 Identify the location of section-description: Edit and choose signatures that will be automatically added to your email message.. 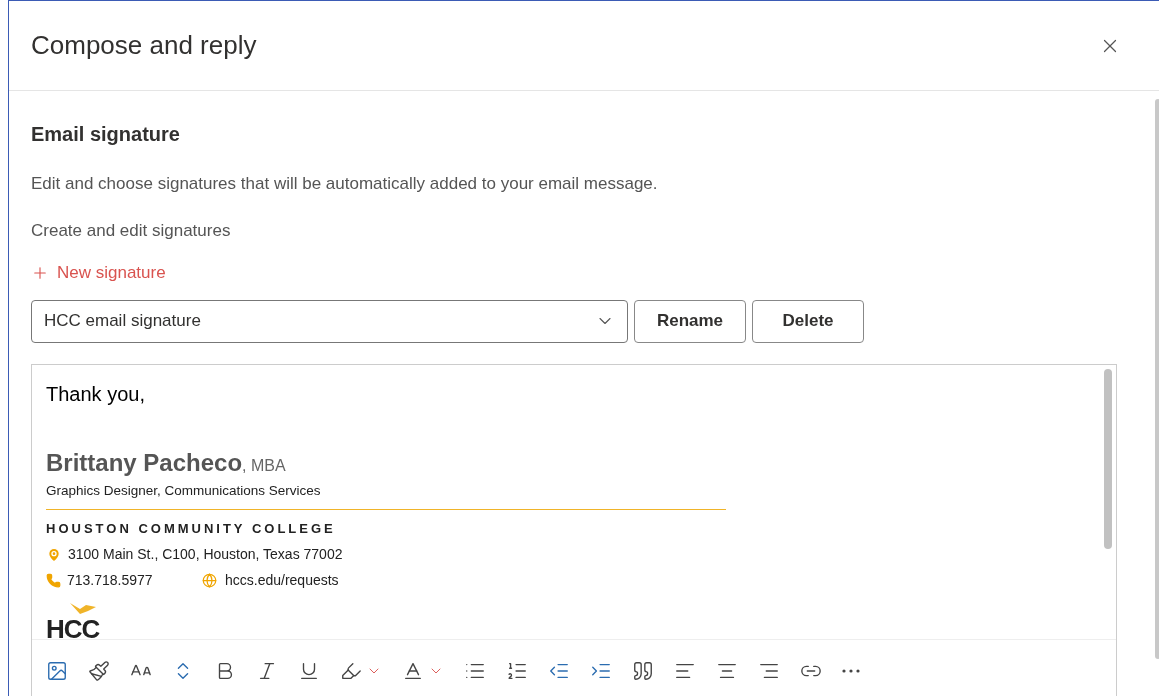
(345, 184).